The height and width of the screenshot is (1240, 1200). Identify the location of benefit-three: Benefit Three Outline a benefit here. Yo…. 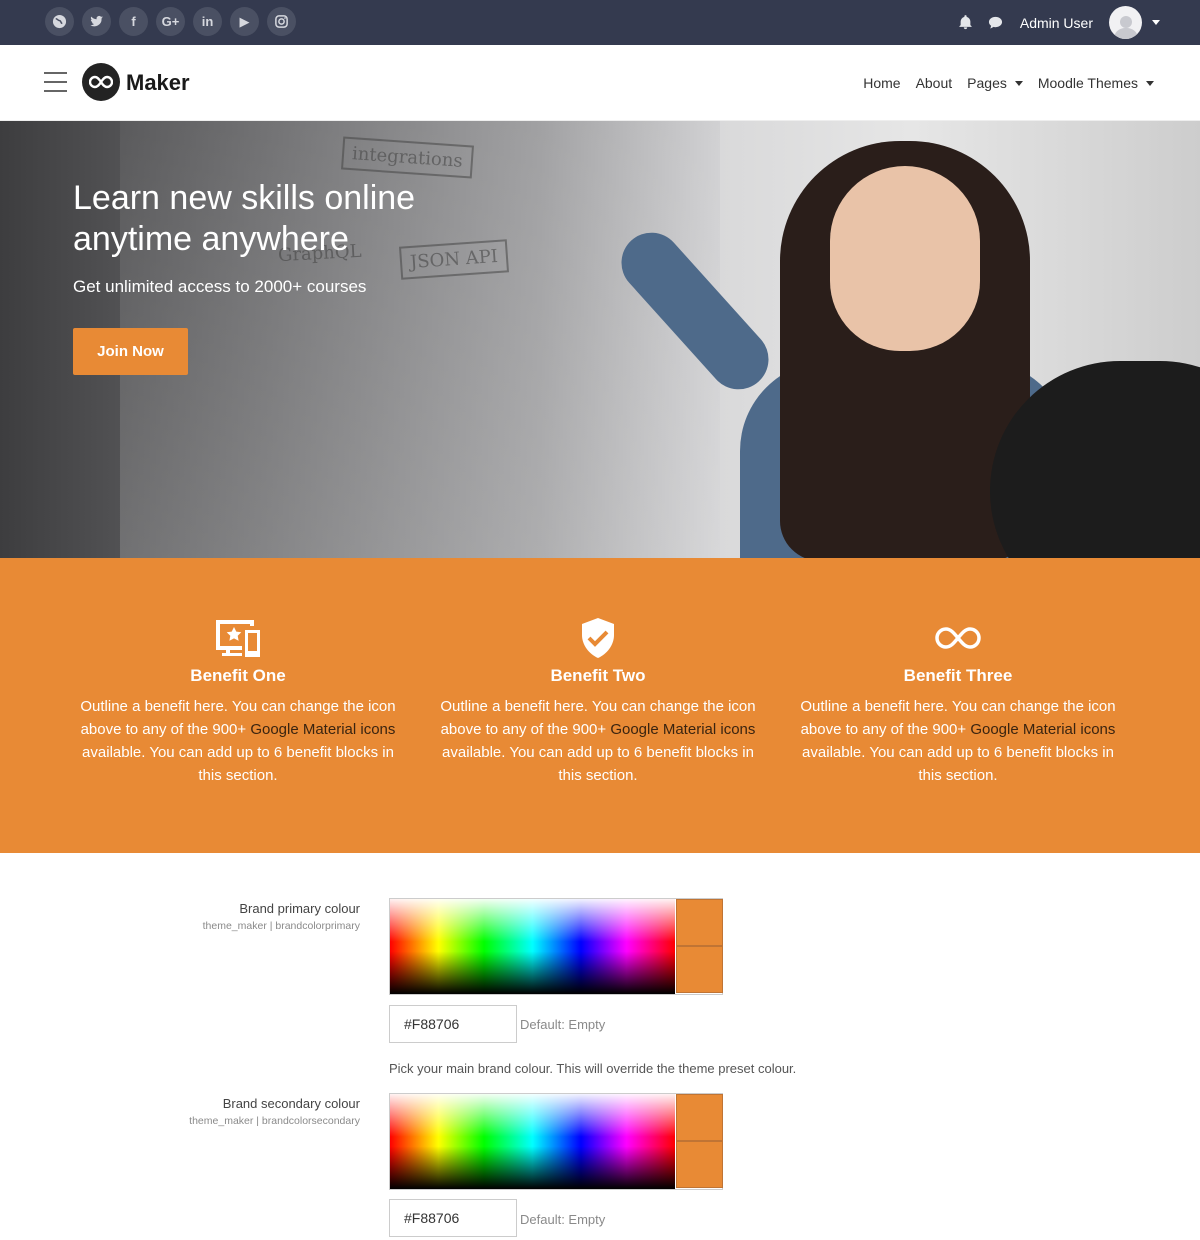
(958, 702).